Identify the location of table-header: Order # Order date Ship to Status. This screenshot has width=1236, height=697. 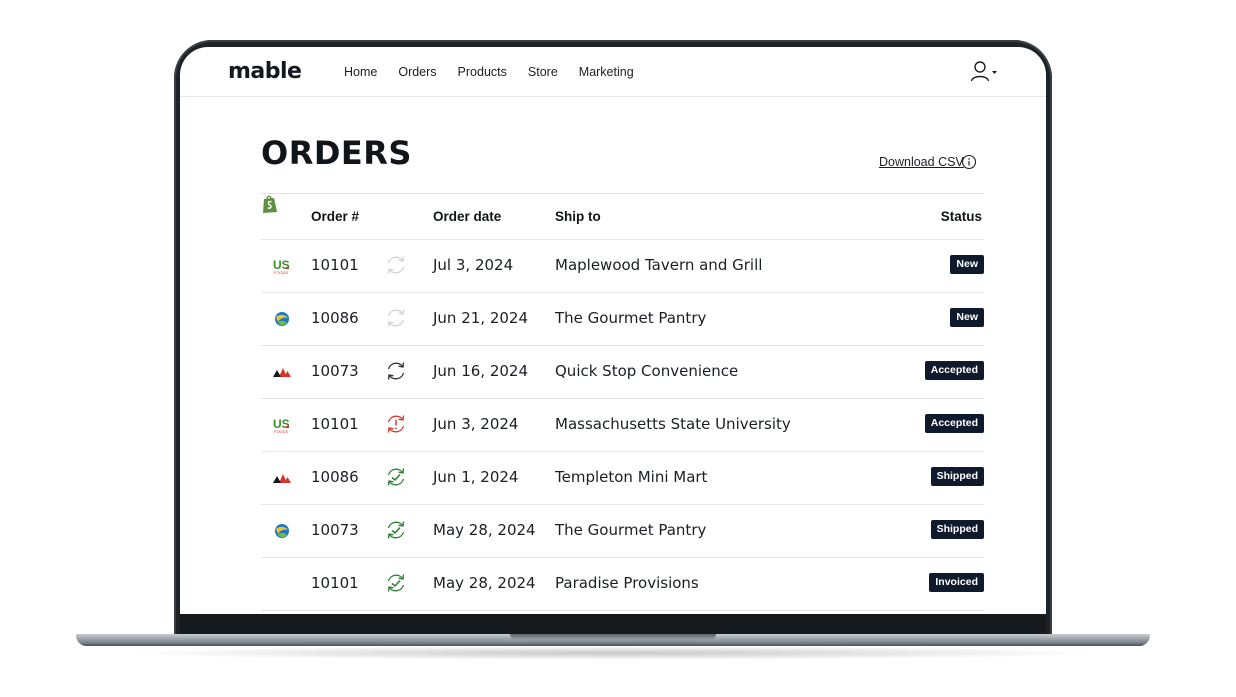
(622, 216).